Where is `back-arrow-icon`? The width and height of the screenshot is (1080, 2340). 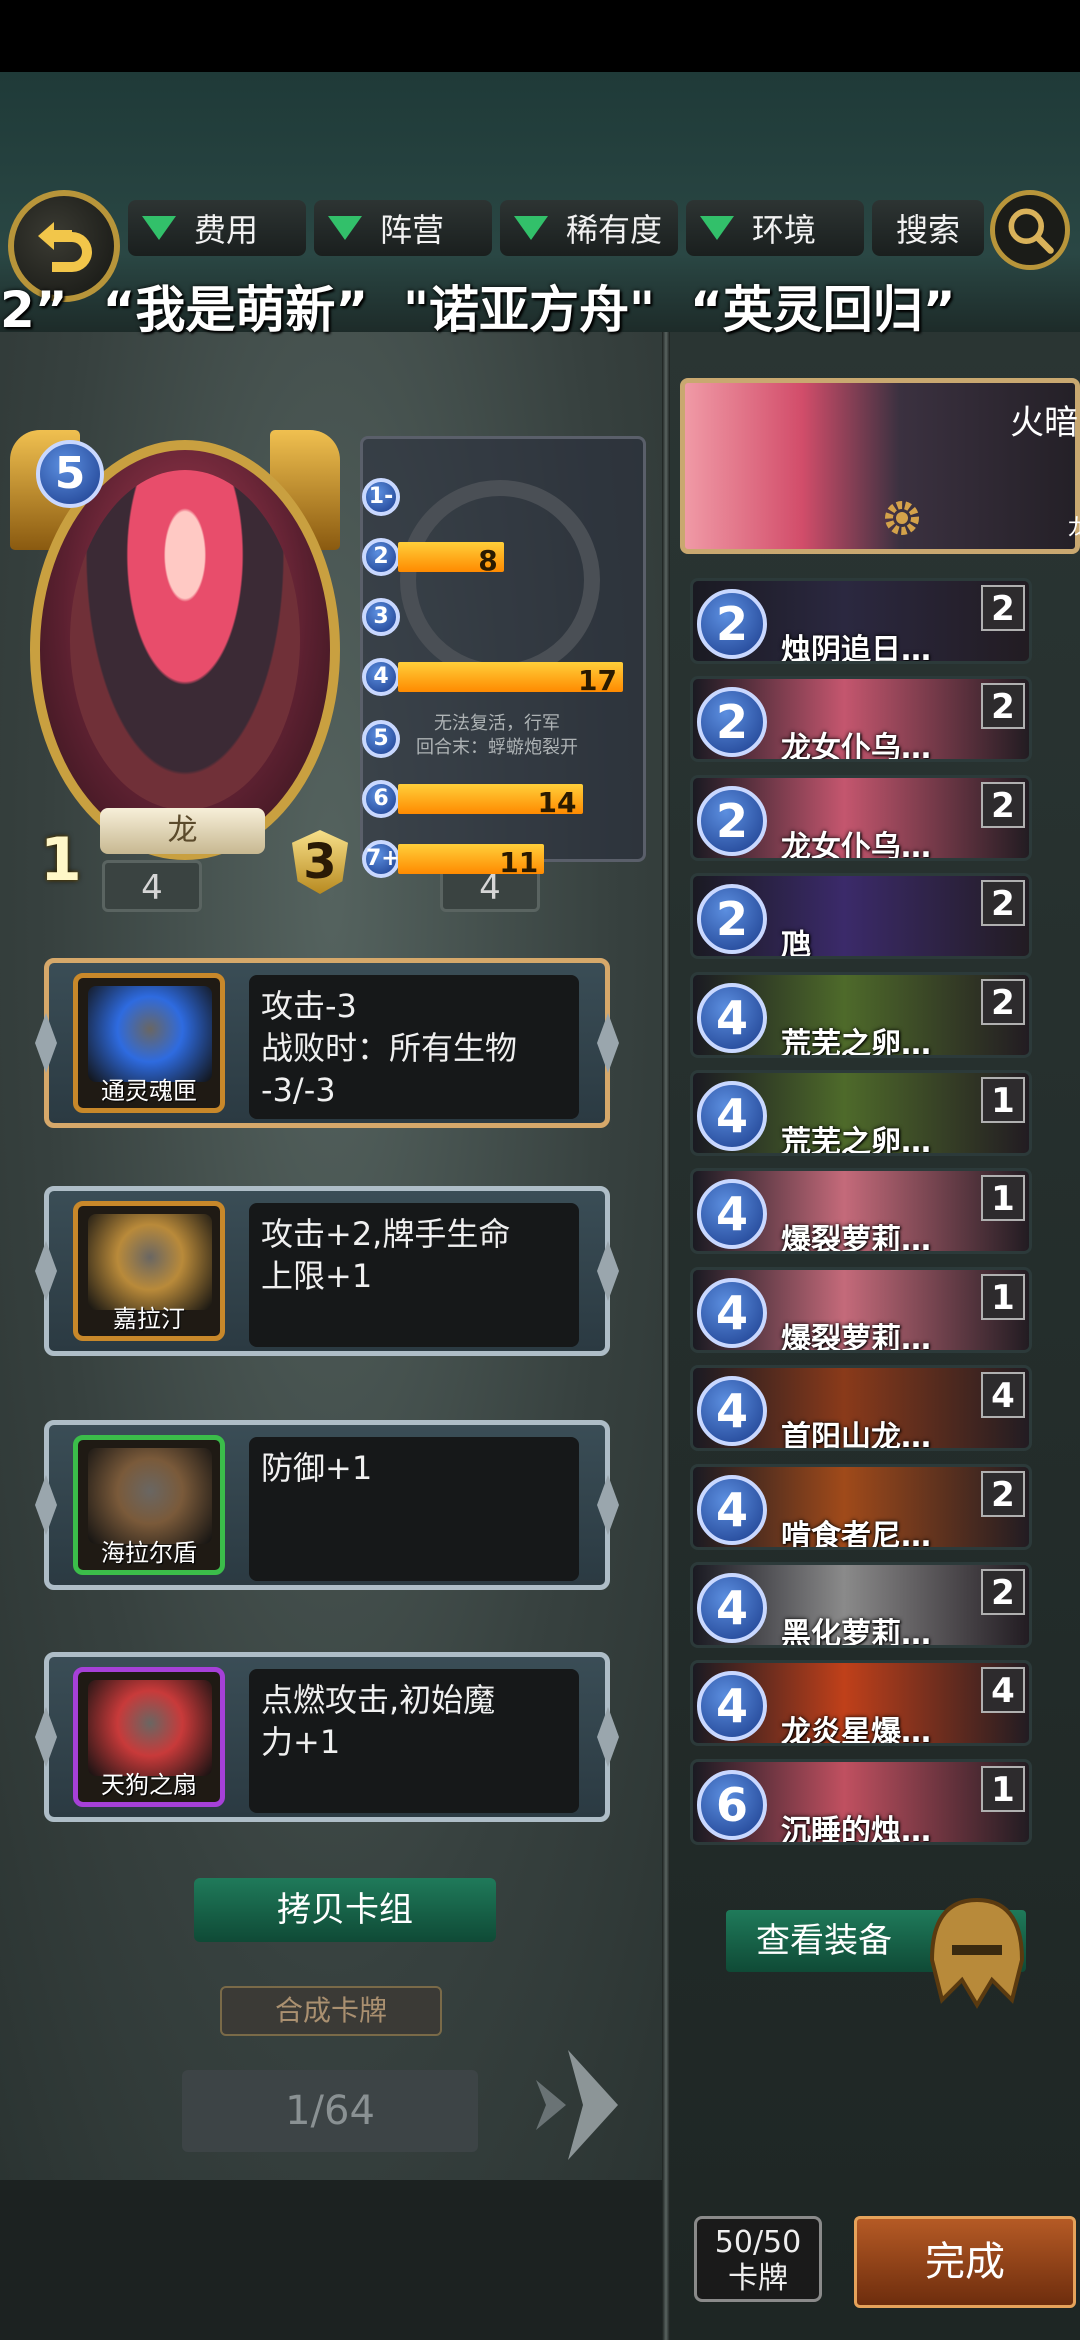
back-arrow-icon is located at coordinates (65, 247).